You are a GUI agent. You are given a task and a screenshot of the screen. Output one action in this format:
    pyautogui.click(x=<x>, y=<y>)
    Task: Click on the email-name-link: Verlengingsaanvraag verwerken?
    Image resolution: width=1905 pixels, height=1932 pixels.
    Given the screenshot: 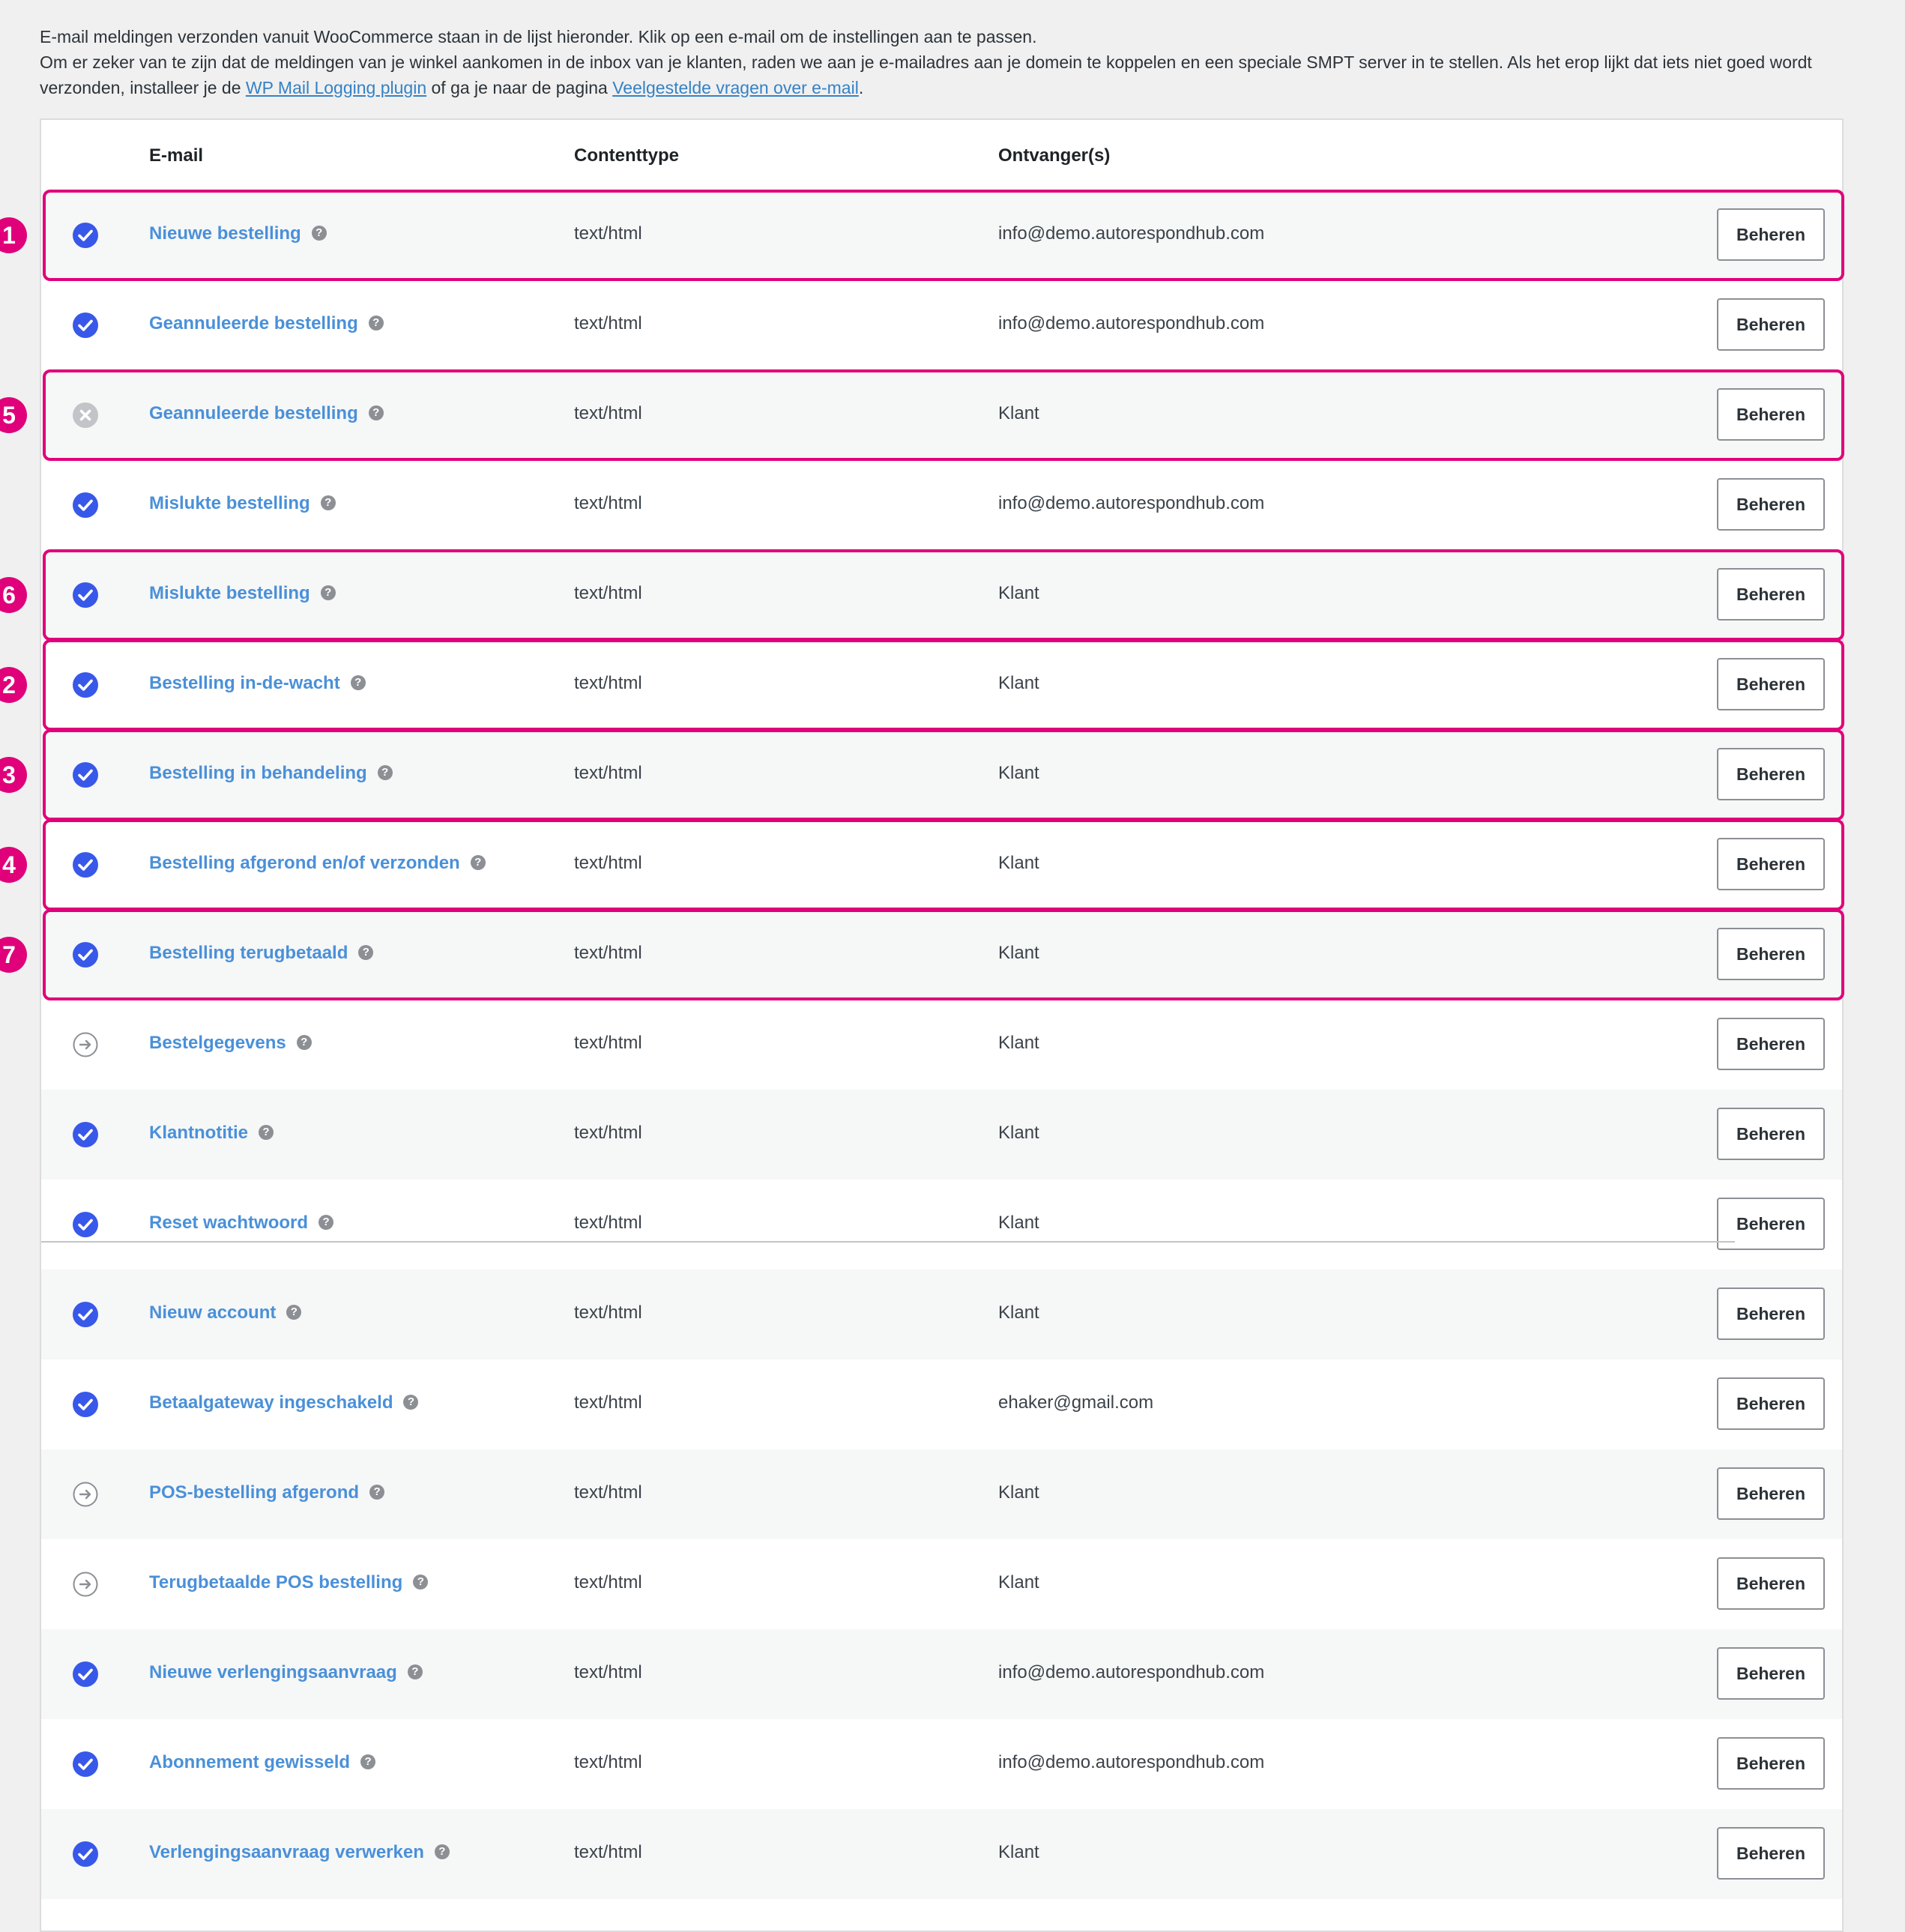 What is the action you would take?
    pyautogui.click(x=299, y=1853)
    